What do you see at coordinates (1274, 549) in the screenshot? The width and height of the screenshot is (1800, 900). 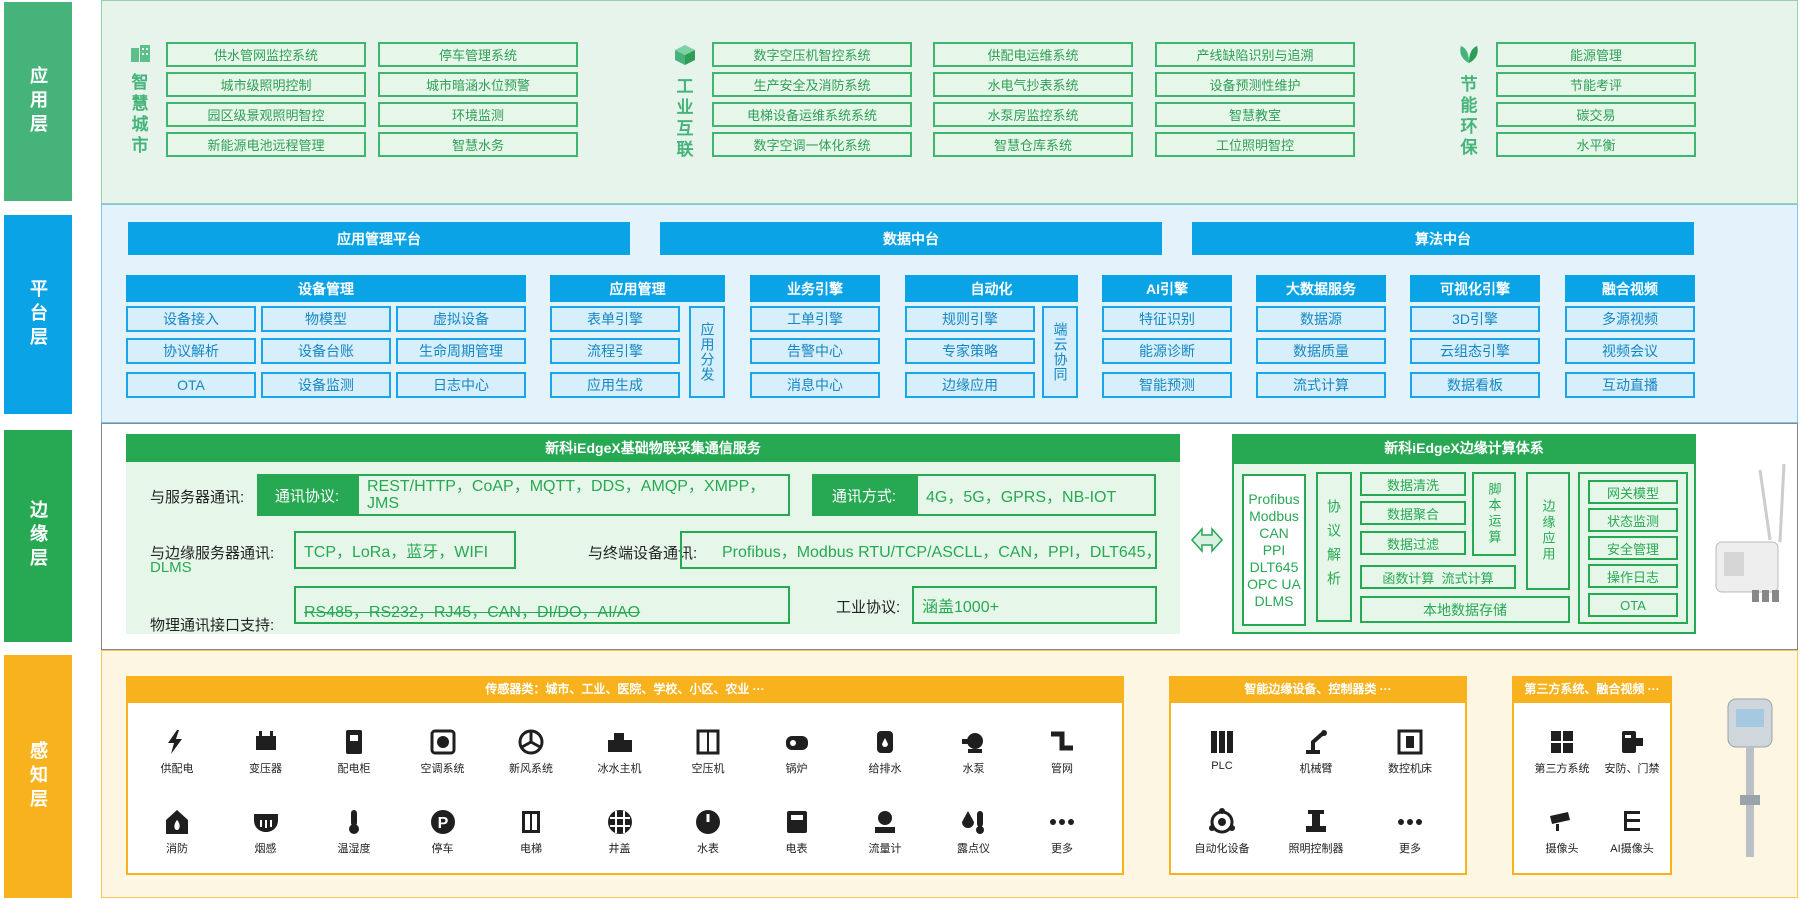 I see `protocol-item: PPI` at bounding box center [1274, 549].